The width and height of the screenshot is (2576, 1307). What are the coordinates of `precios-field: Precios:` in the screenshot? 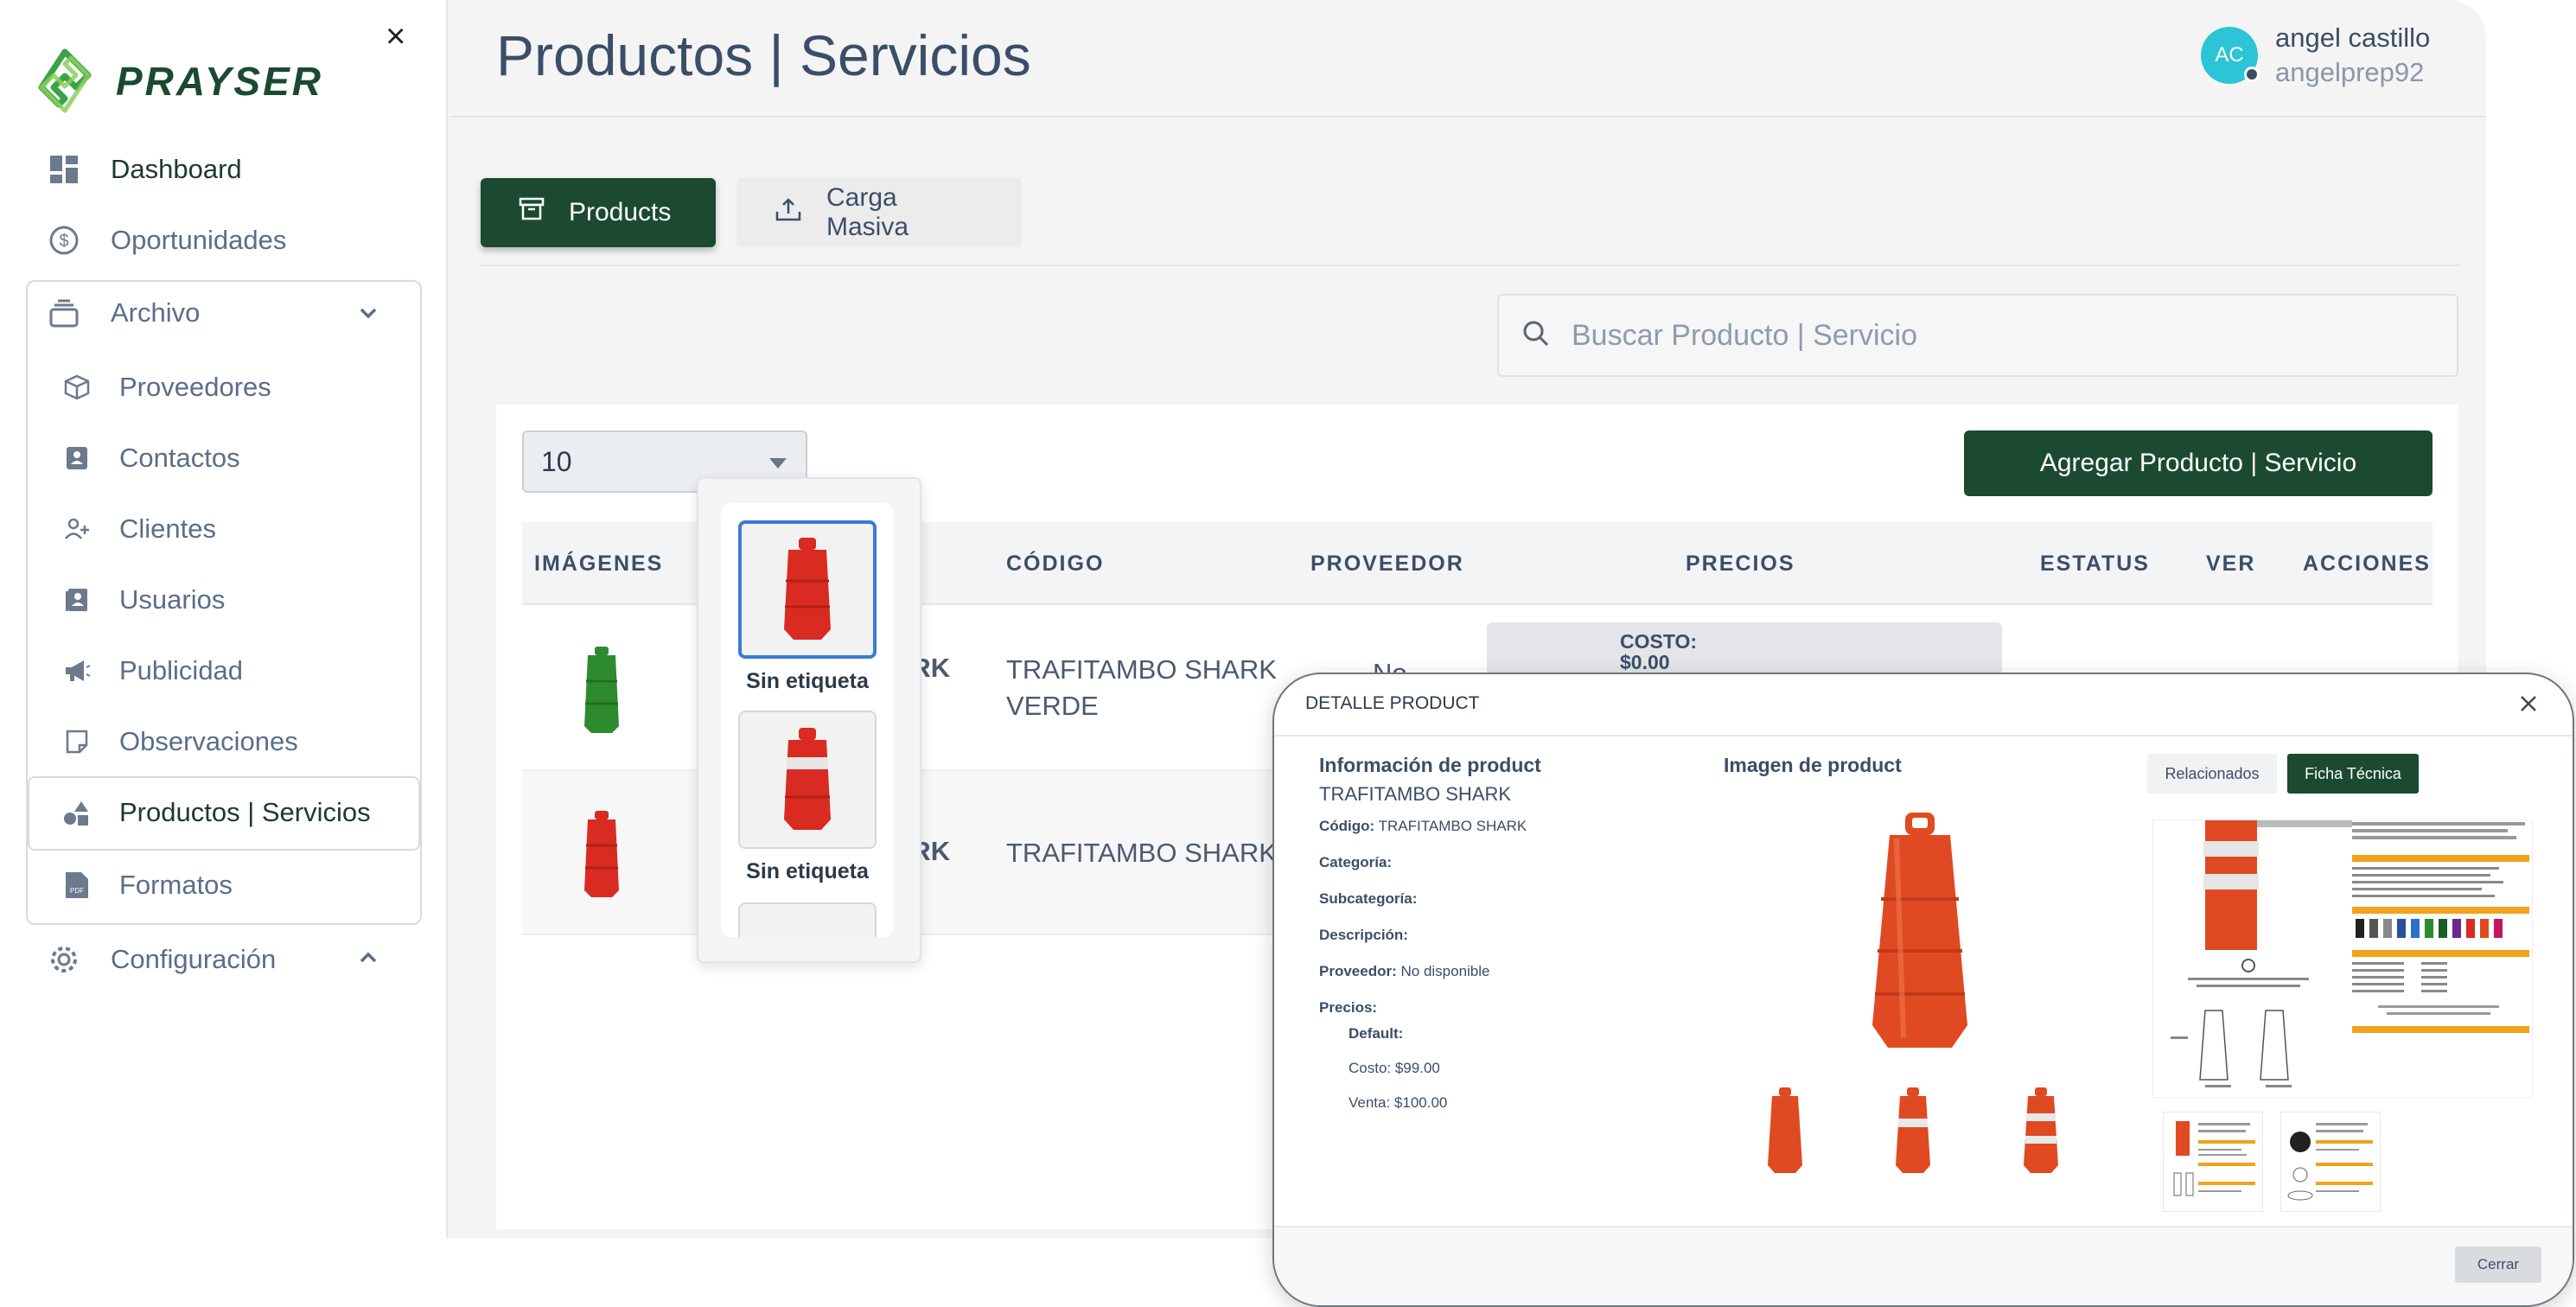 It's located at (1348, 1008).